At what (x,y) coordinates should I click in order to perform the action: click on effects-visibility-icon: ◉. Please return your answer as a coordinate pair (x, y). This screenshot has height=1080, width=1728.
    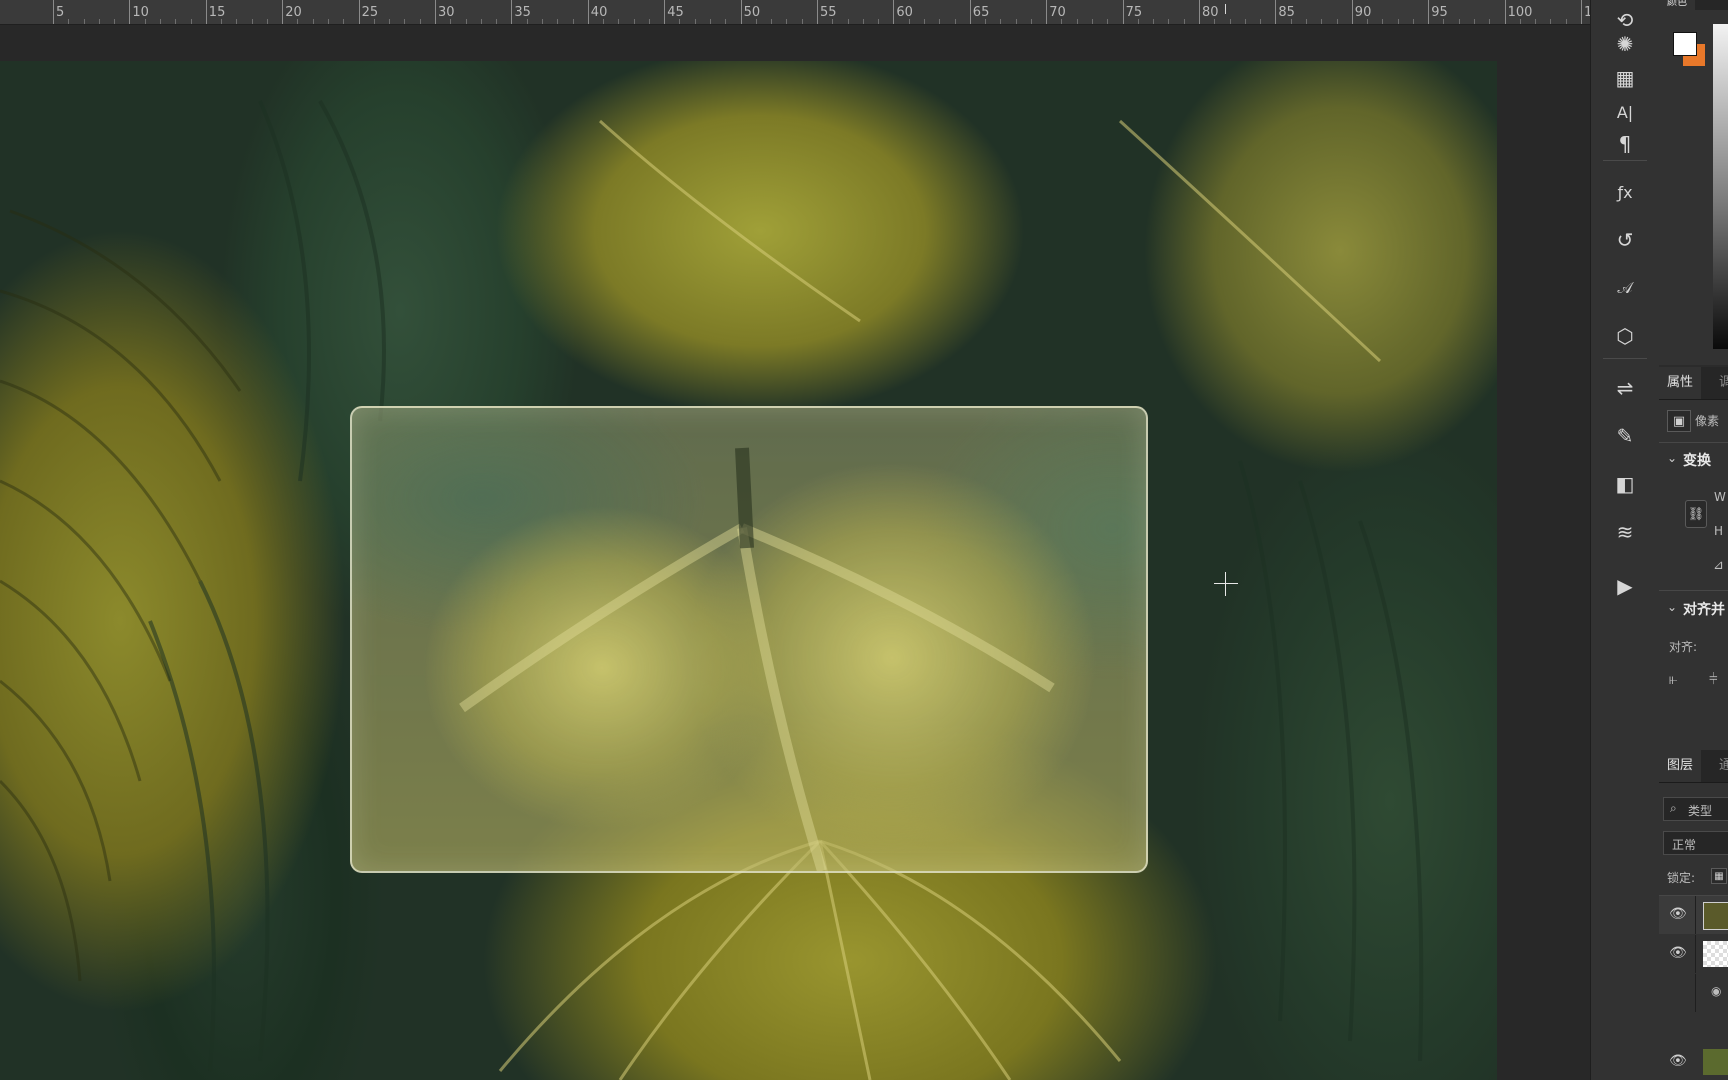
    Looking at the image, I should click on (1716, 991).